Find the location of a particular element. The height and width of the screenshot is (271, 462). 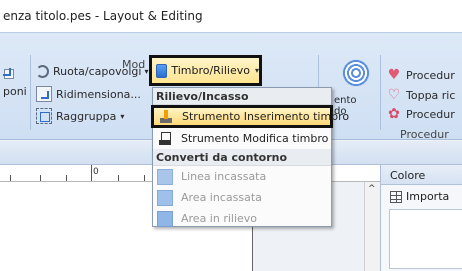

tab-colore: Colore is located at coordinates (421, 175).